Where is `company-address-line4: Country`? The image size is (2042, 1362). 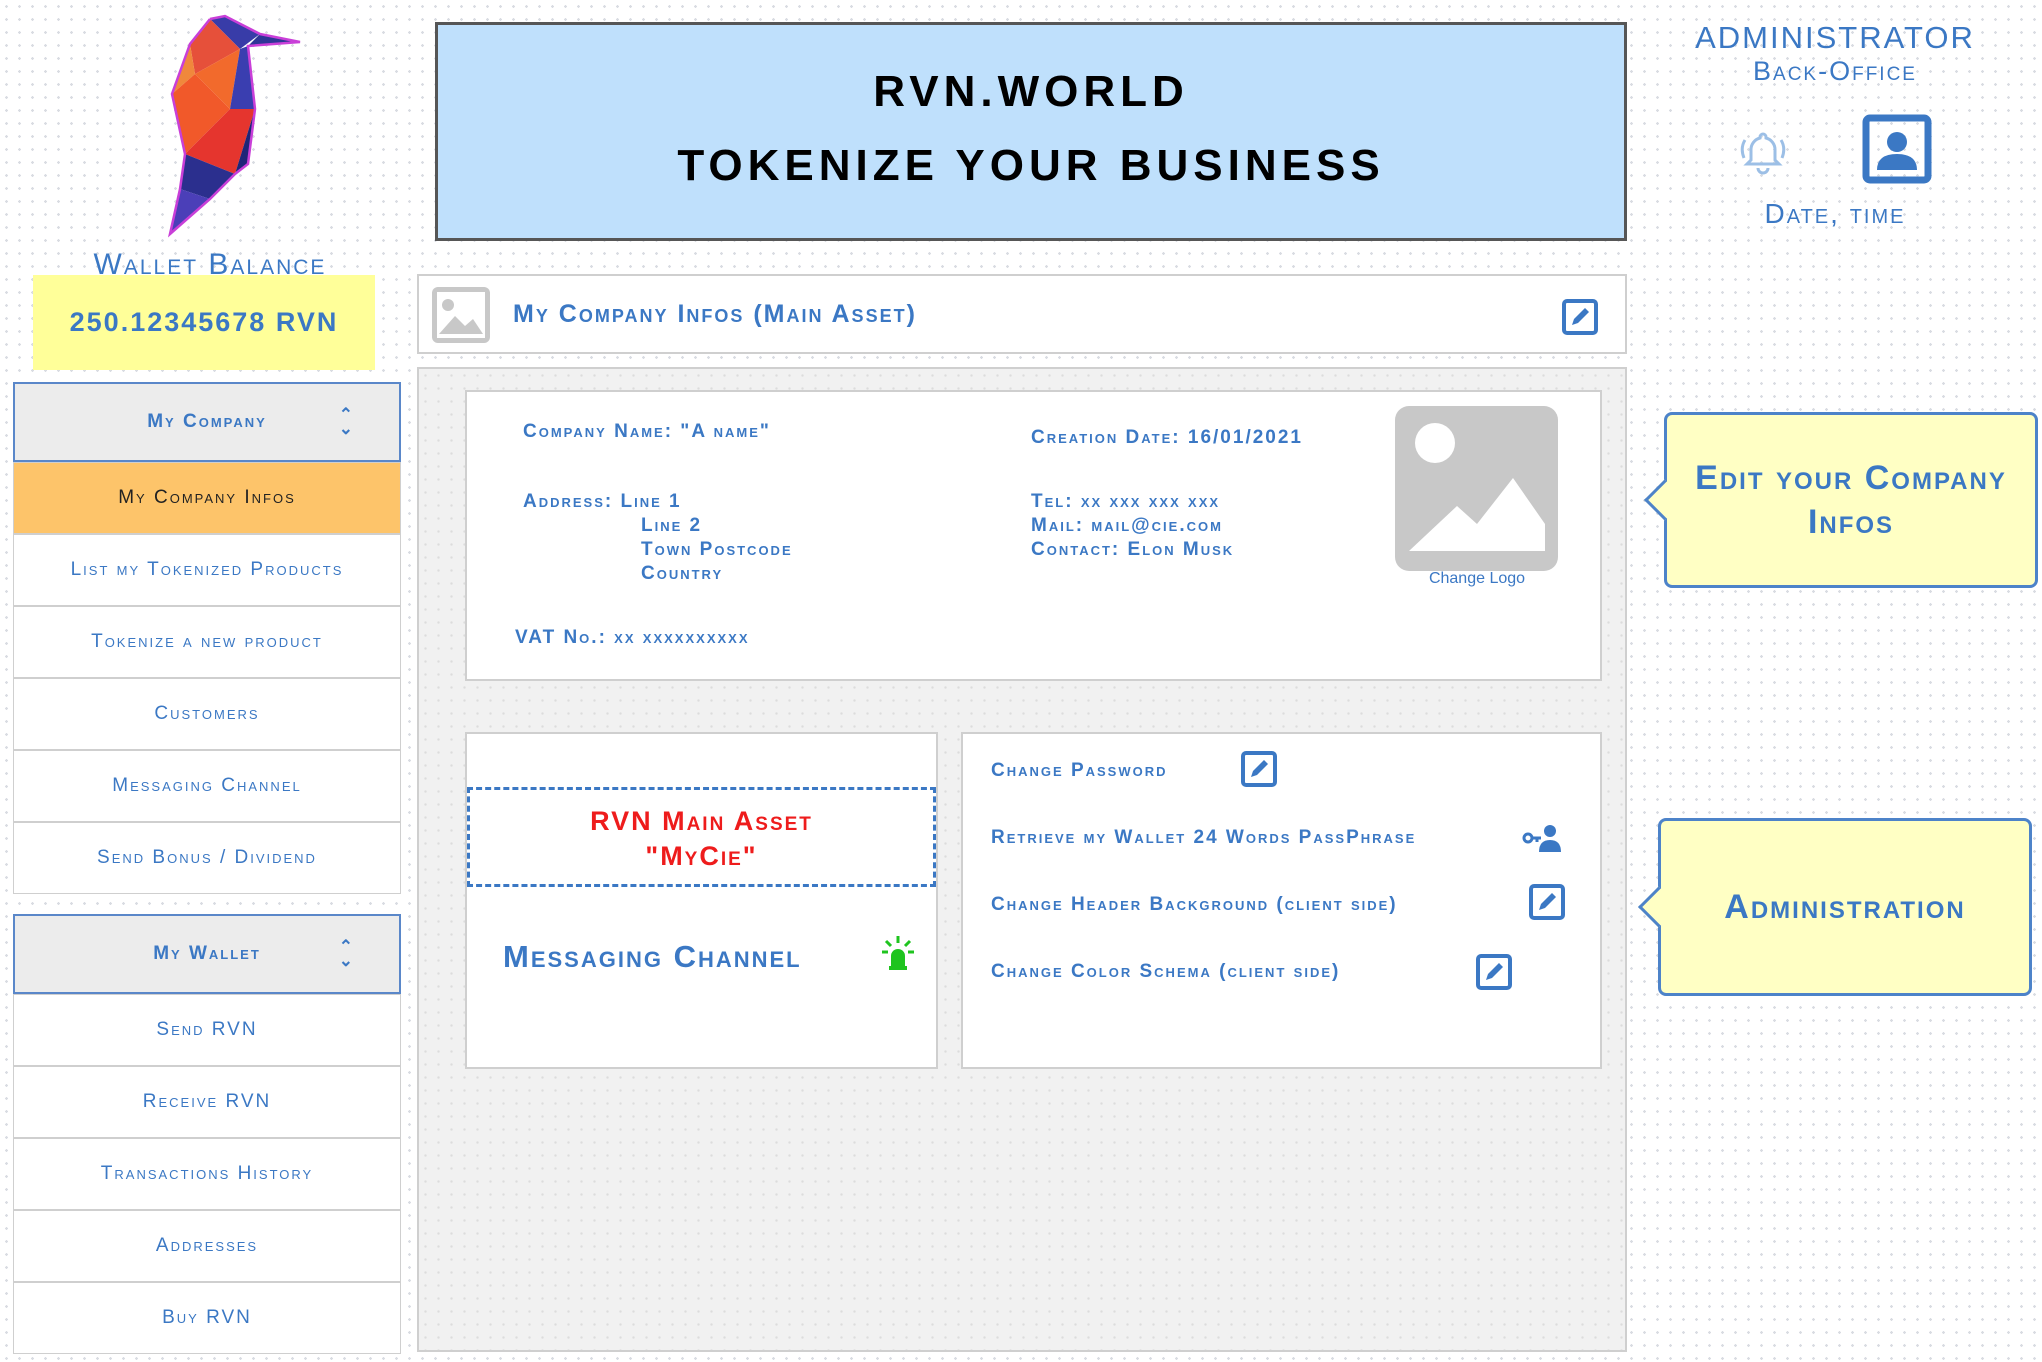 company-address-line4: Country is located at coordinates (682, 573).